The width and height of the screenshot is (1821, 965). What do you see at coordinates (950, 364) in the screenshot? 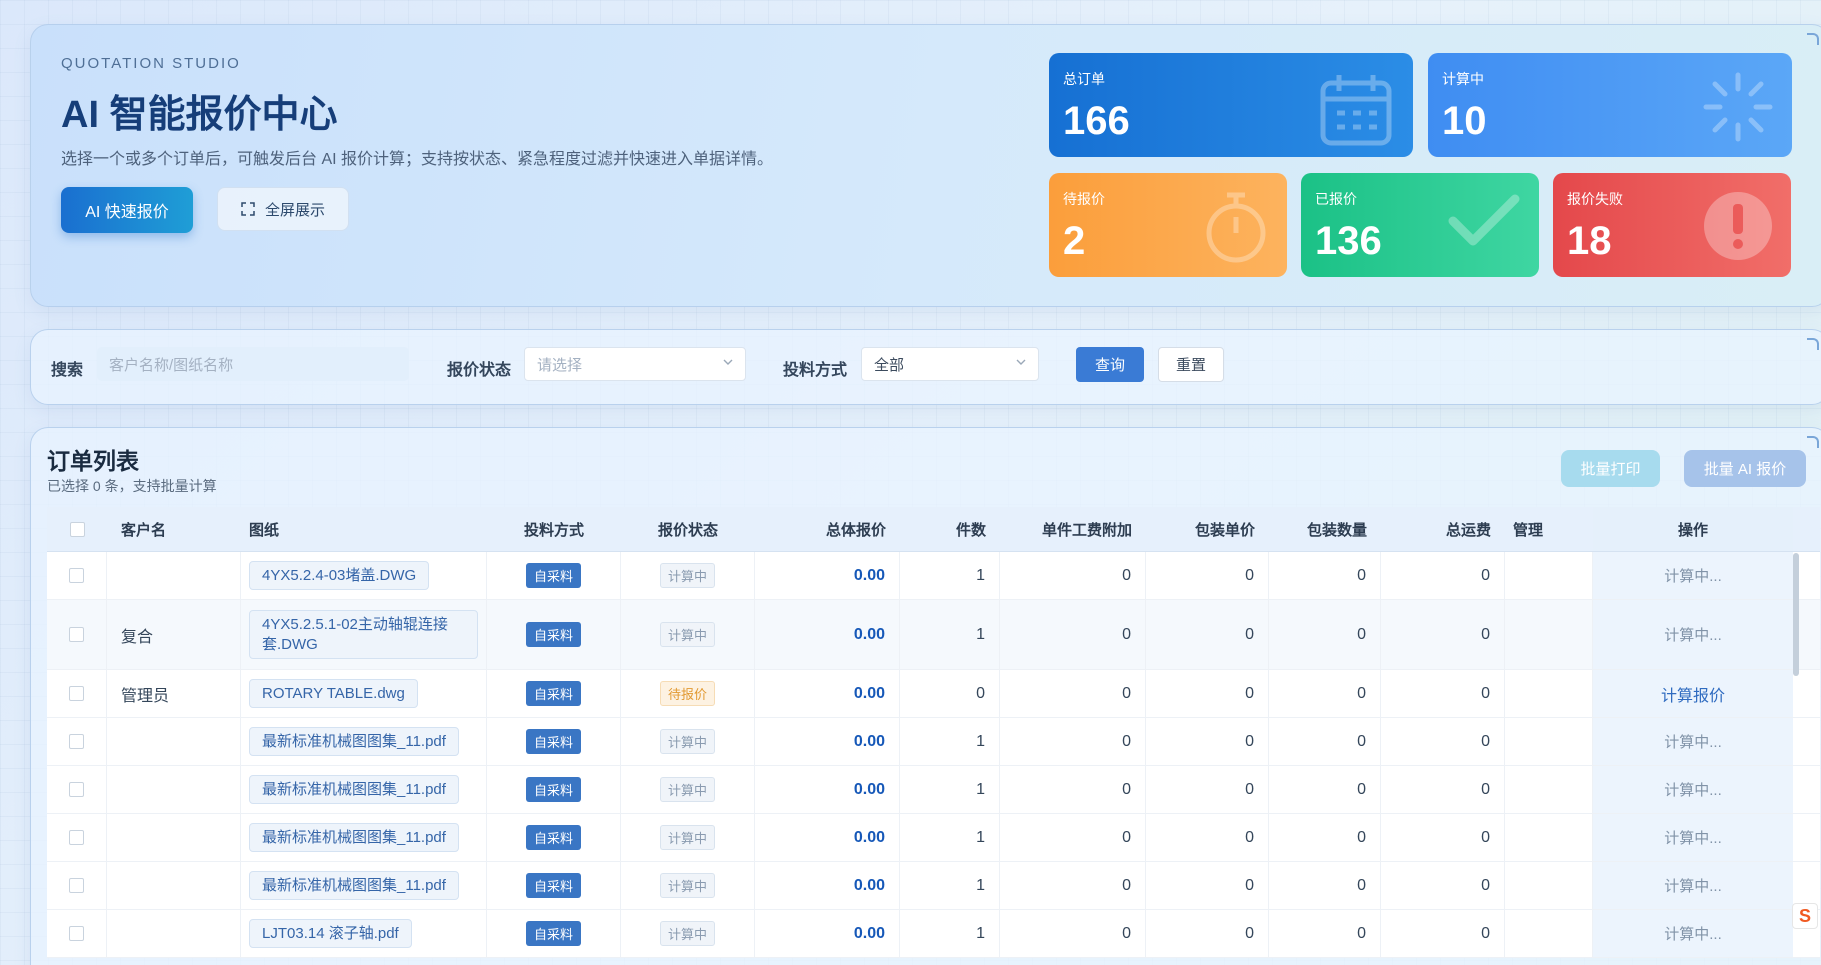
I see `material-select: 全部` at bounding box center [950, 364].